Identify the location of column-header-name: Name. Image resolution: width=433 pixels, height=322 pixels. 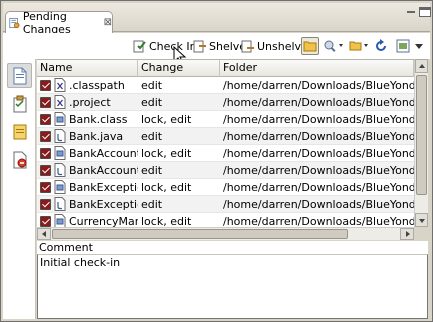
(87, 68).